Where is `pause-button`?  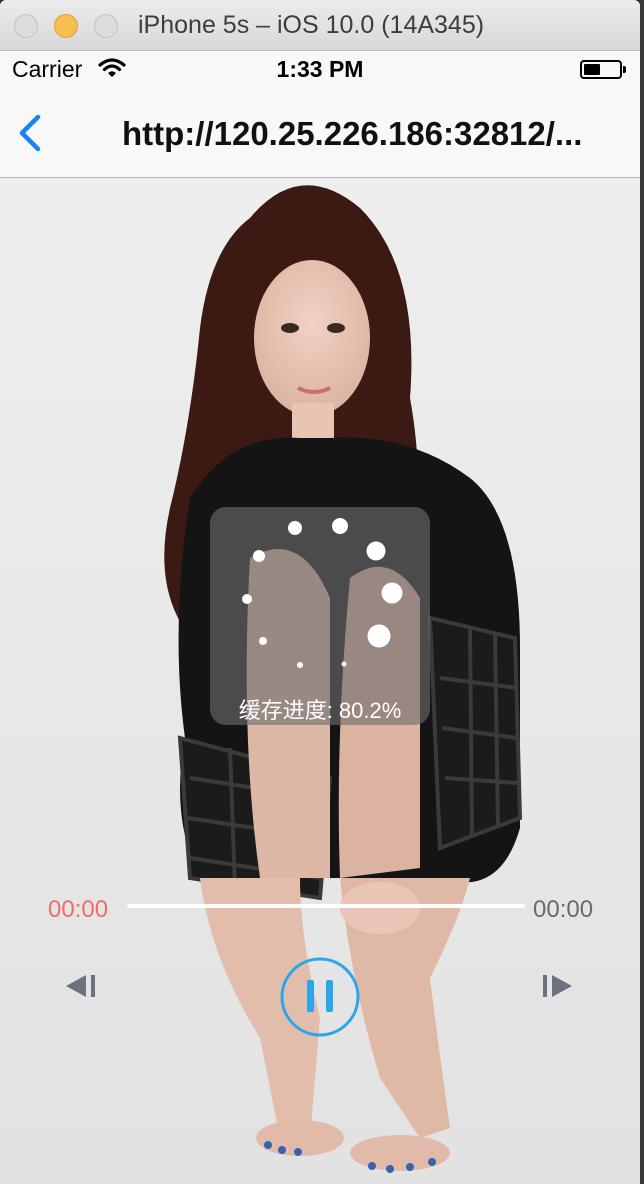 pause-button is located at coordinates (320, 997).